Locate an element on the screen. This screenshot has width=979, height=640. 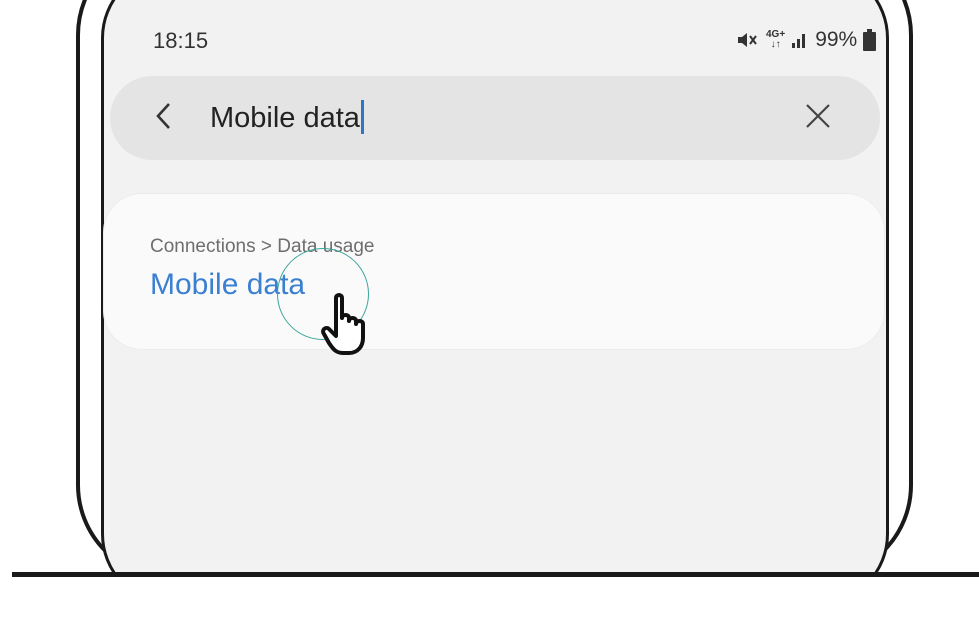
back-button is located at coordinates (164, 118).